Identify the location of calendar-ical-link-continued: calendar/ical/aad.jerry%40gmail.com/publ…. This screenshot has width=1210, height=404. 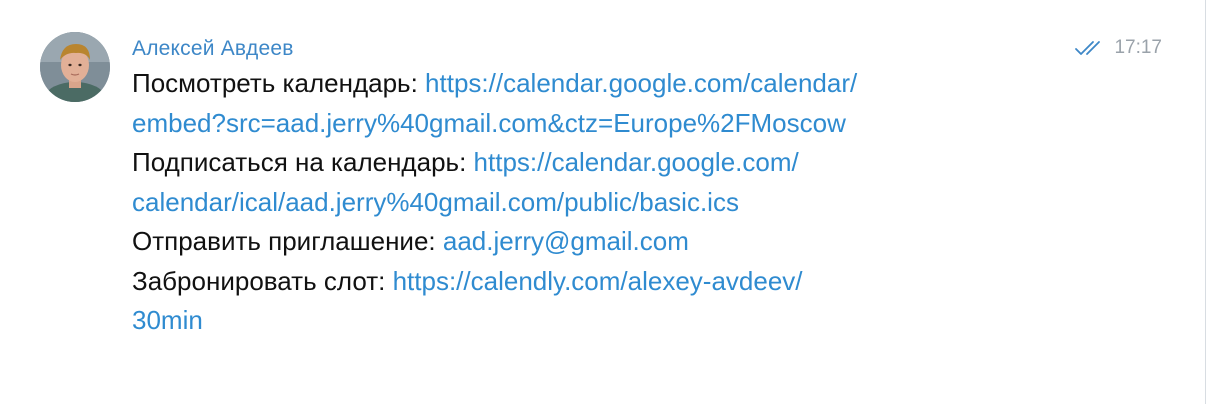
(435, 202).